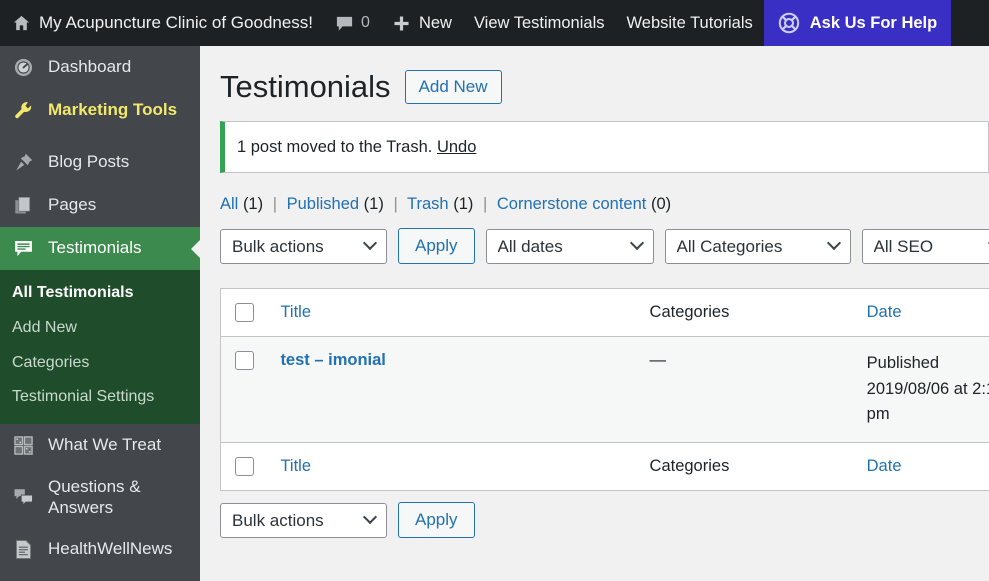 Image resolution: width=989 pixels, height=581 pixels. I want to click on sidebar-item-testimonials: Testimonials, so click(100, 248).